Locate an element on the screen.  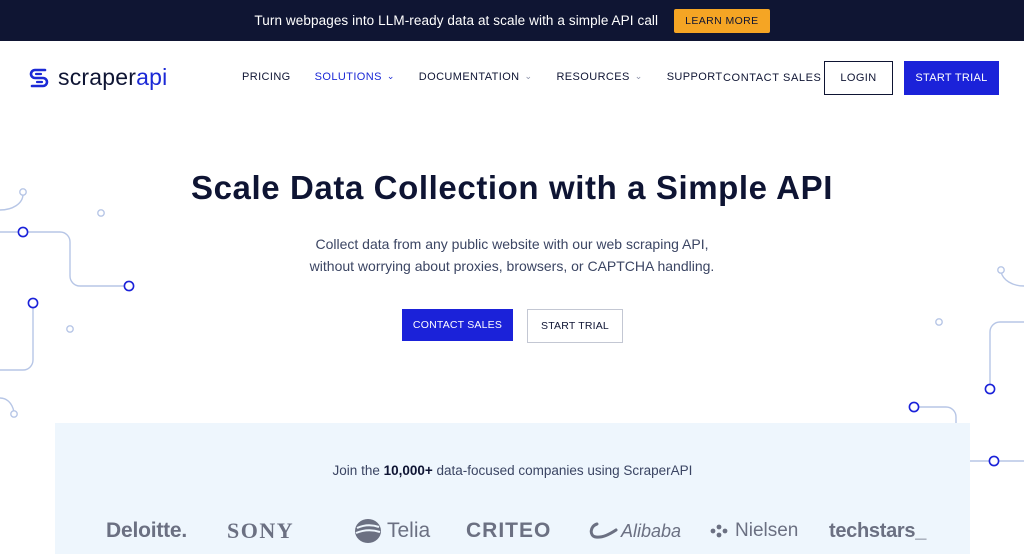
alibaba-logo: Alibaba is located at coordinates (634, 531).